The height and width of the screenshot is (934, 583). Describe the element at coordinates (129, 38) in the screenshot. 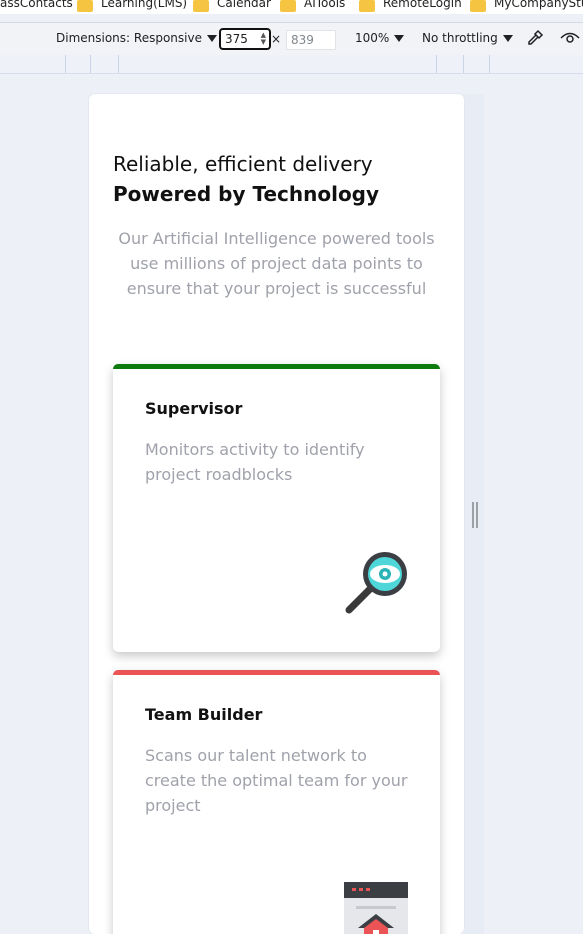

I see `dimensions-label: Dimensions: Responsive` at that location.